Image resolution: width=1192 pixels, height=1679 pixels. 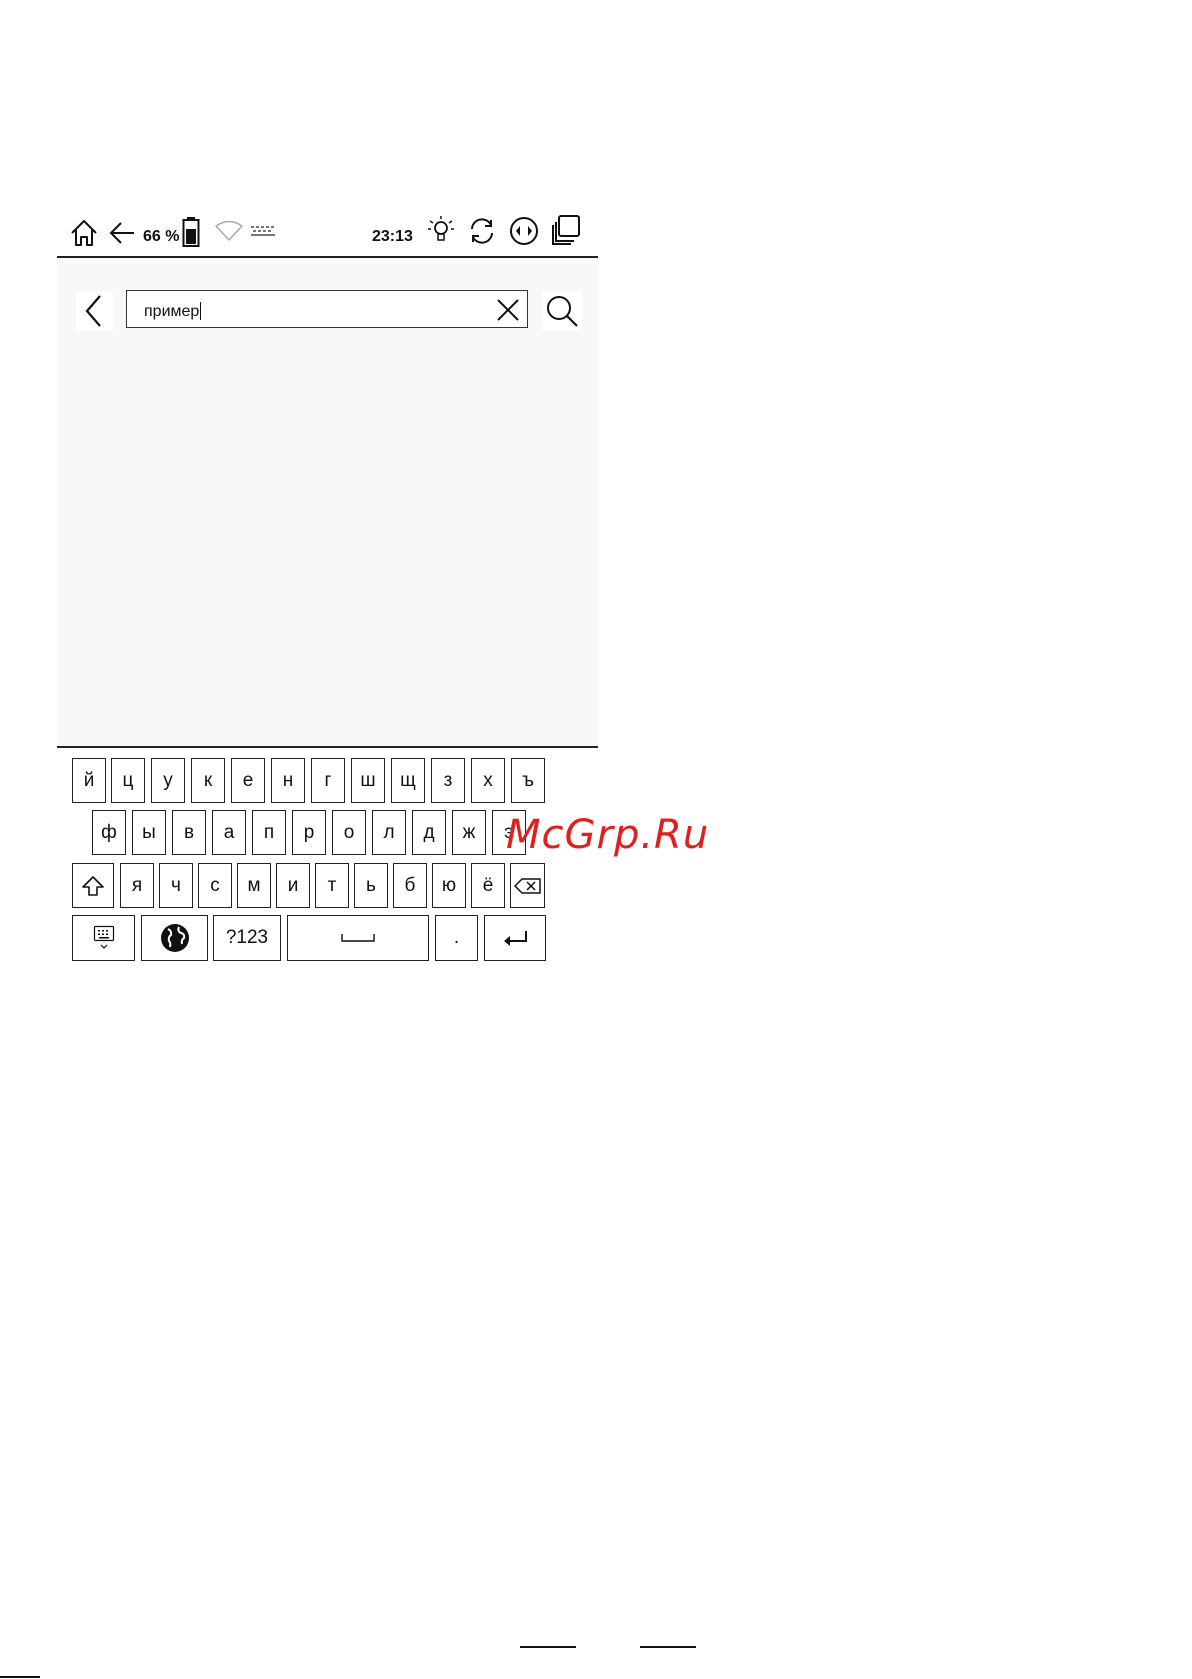 I want to click on back-arrow-icon, so click(x=122, y=235).